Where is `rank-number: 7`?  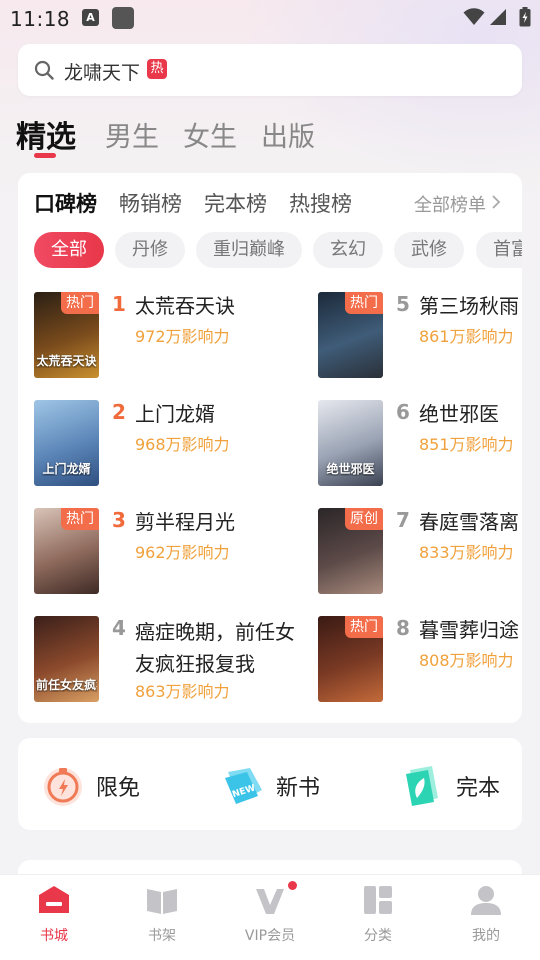
rank-number: 7 is located at coordinates (403, 520).